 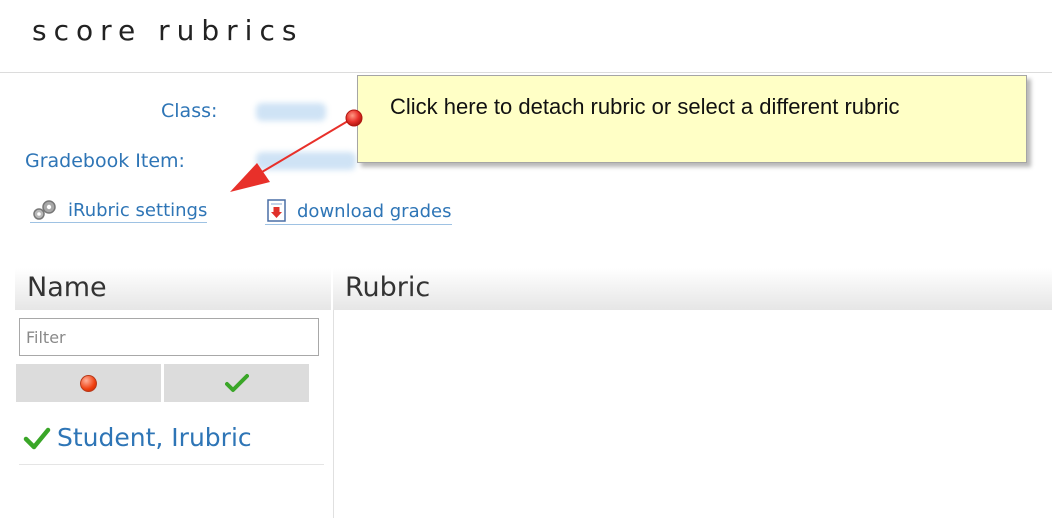 What do you see at coordinates (526, 72) in the screenshot?
I see `title-divider` at bounding box center [526, 72].